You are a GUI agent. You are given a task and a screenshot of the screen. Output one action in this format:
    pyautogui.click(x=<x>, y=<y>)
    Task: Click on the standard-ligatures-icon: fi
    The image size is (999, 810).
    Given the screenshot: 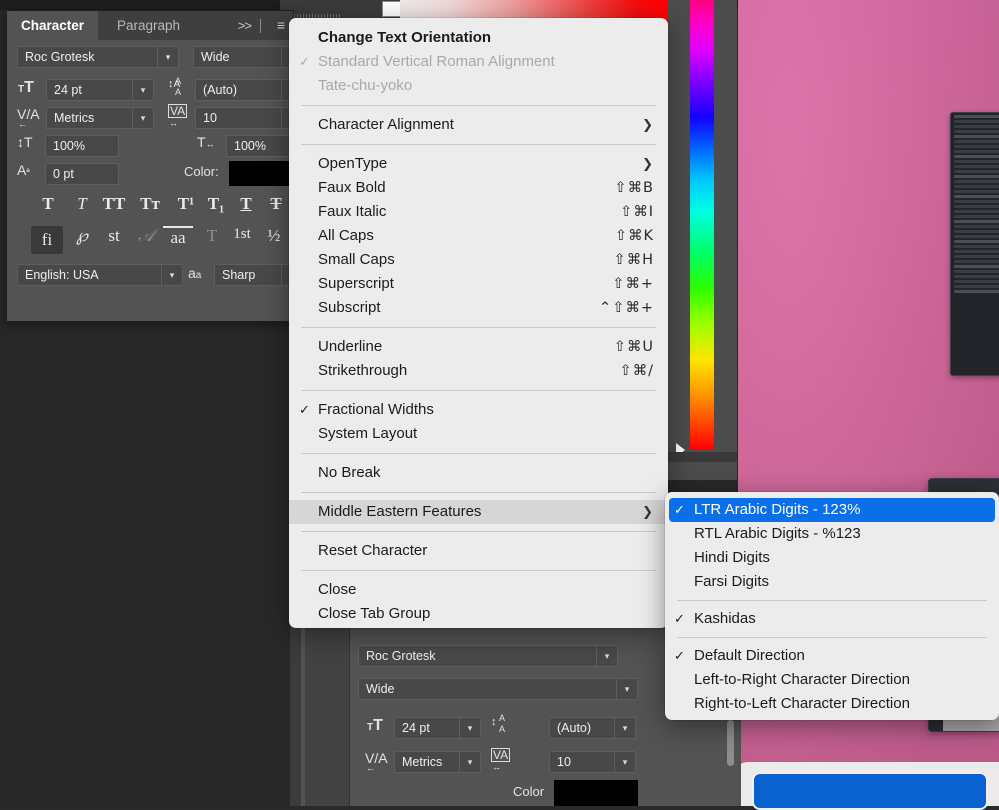 What is the action you would take?
    pyautogui.click(x=47, y=240)
    